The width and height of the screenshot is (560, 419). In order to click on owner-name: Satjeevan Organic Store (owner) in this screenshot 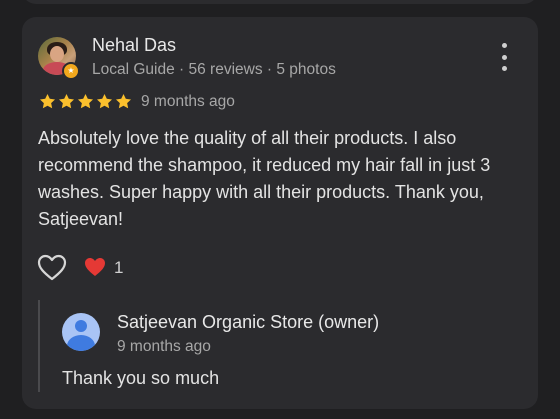, I will do `click(248, 322)`.